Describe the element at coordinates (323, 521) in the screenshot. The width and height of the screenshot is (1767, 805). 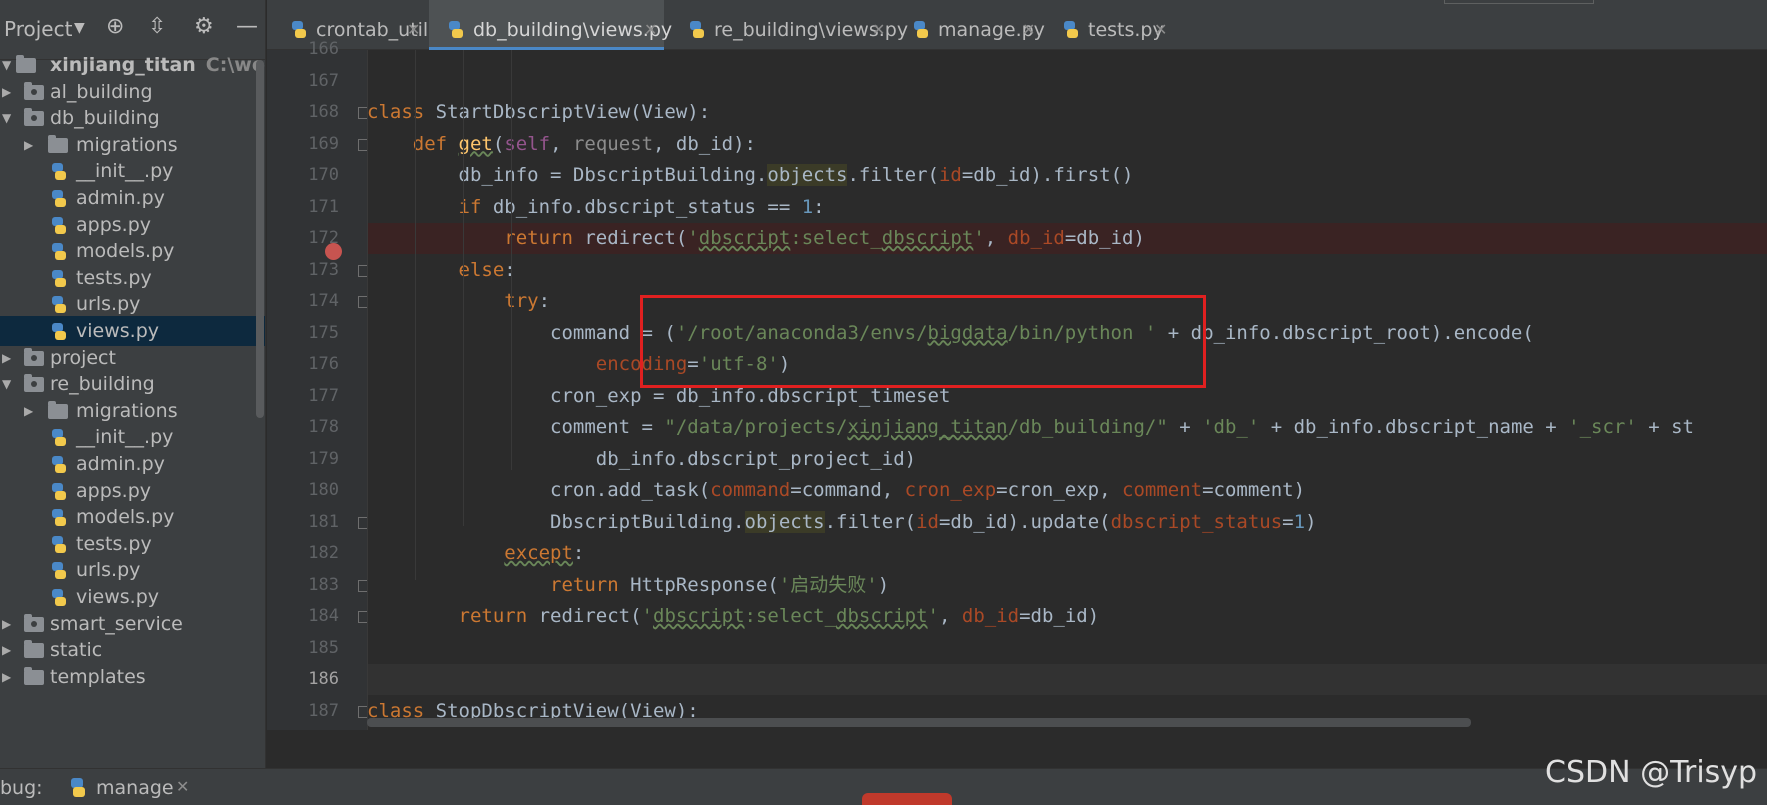
I see `line-number: 181` at that location.